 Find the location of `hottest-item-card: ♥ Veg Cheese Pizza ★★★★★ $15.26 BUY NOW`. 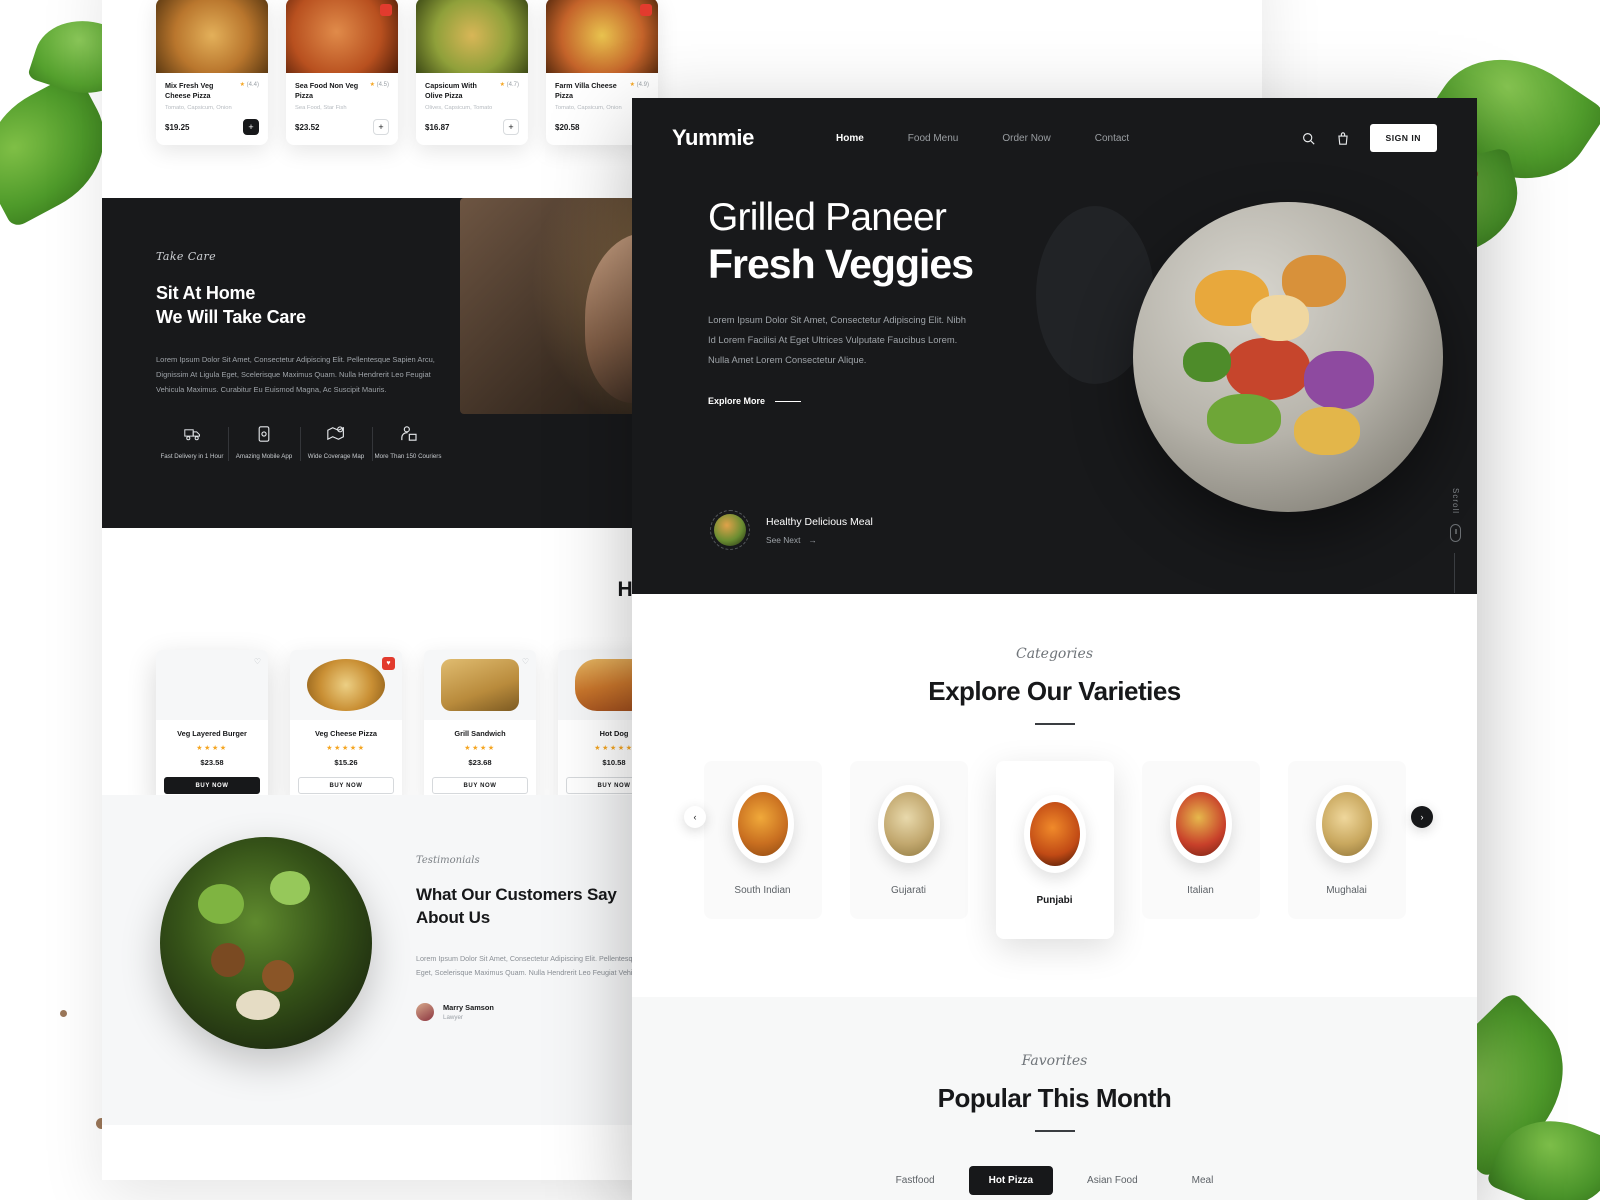

hottest-item-card: ♥ Veg Cheese Pizza ★★★★★ $15.26 BUY NOW is located at coordinates (346, 728).